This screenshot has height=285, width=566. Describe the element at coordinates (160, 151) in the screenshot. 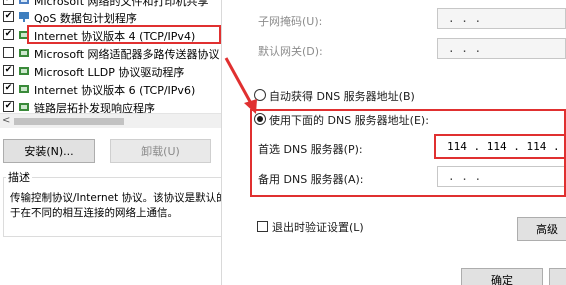

I see `uninstall-button: 卸载(U)` at that location.